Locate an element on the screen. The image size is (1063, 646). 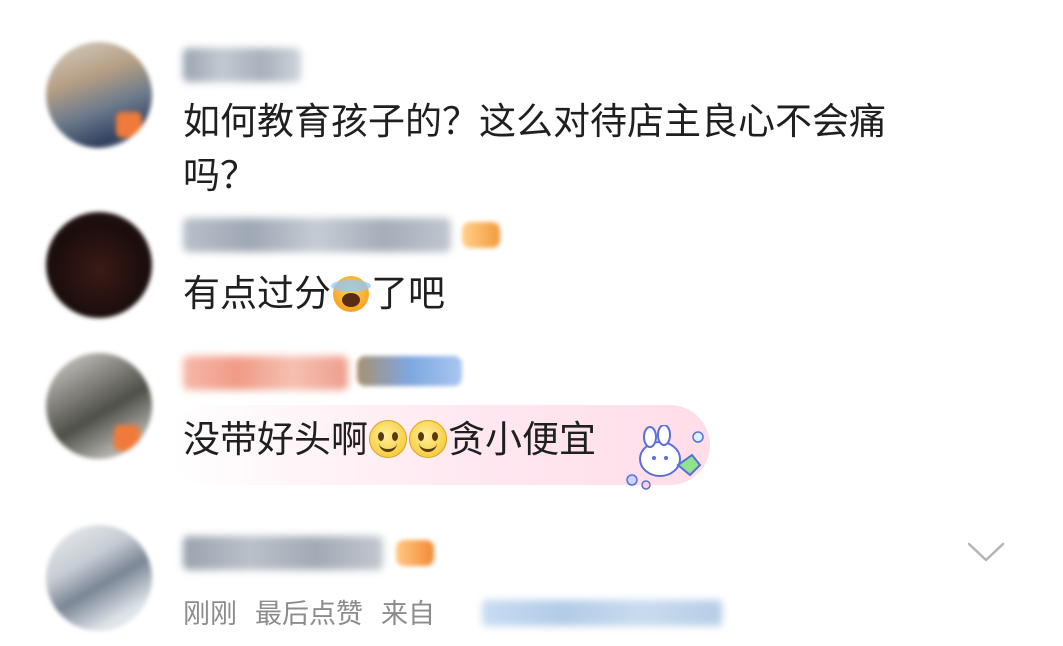
comment-text: 没带好头啊 贪小便宜 is located at coordinates (389, 439).